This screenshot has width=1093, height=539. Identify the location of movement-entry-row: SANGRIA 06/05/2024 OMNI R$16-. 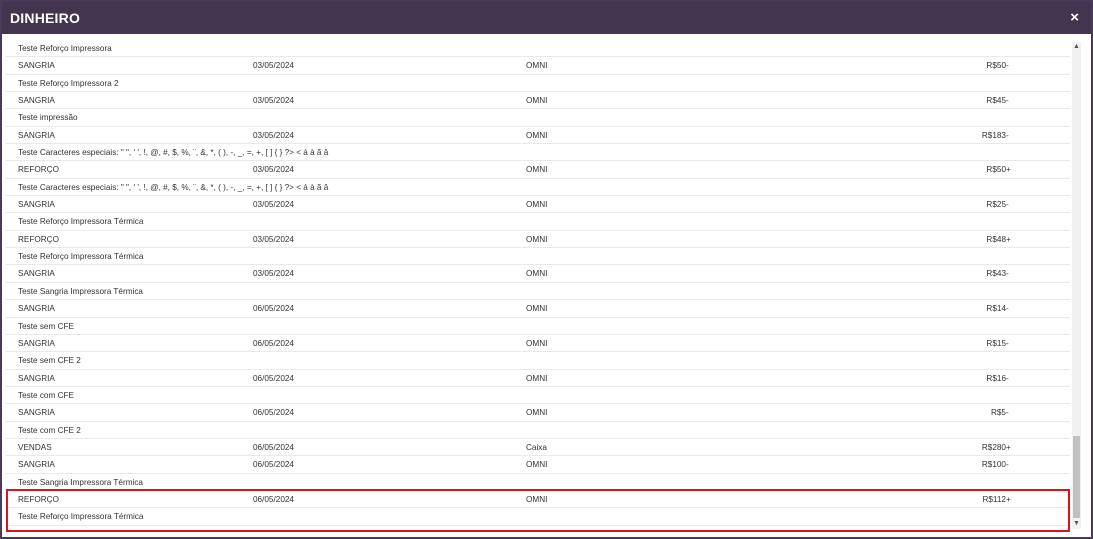
(538, 378).